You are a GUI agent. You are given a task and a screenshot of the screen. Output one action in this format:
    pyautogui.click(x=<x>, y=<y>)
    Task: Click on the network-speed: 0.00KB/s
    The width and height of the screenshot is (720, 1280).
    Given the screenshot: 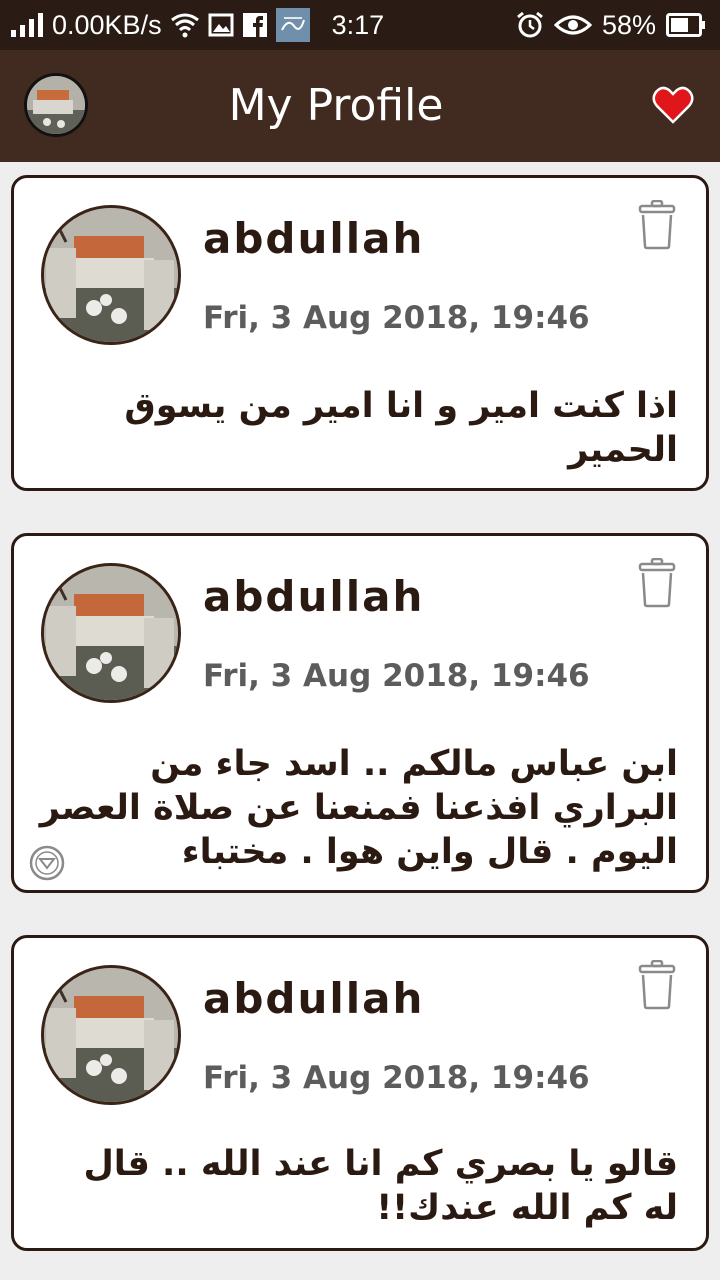 What is the action you would take?
    pyautogui.click(x=107, y=24)
    